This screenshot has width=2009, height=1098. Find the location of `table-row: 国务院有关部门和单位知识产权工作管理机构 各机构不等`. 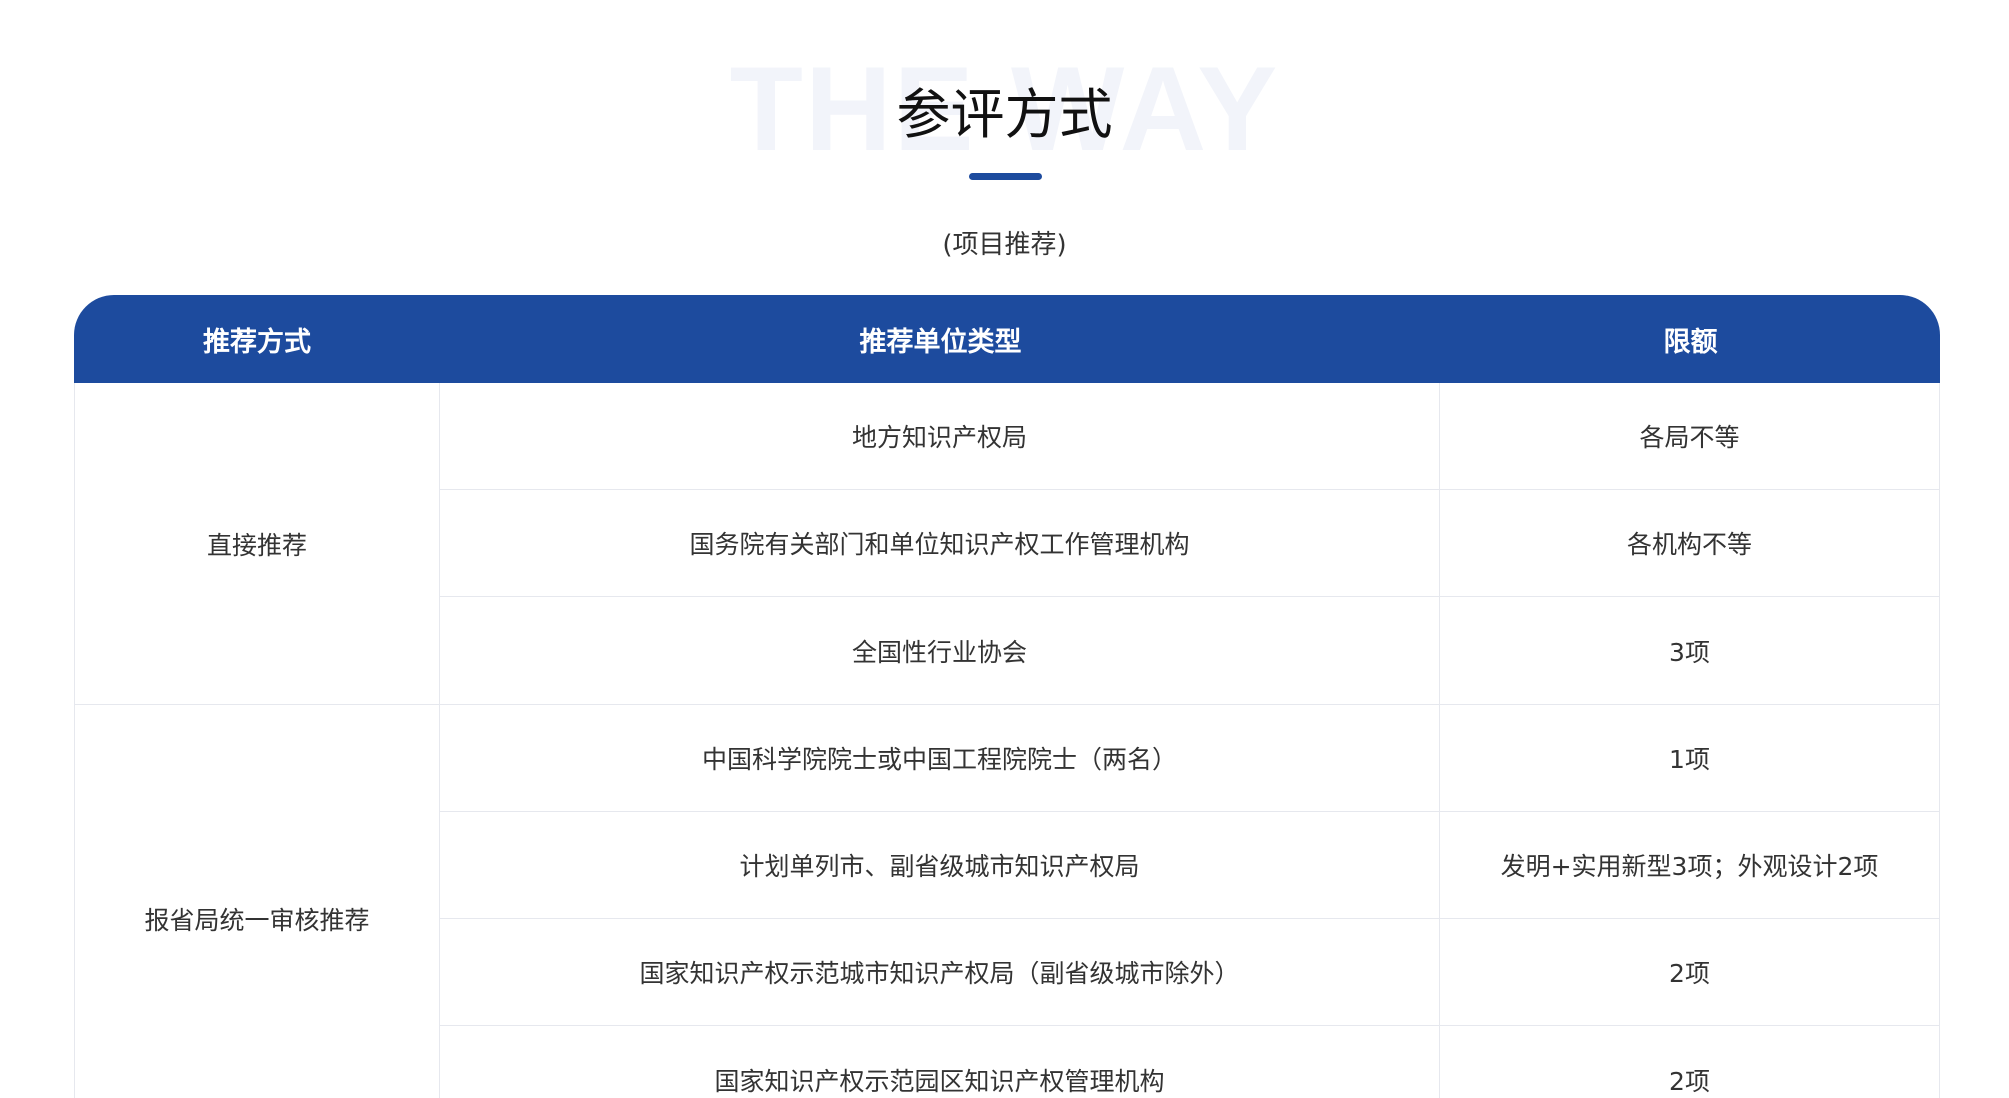

table-row: 国务院有关部门和单位知识产权工作管理机构 各机构不等 is located at coordinates (1189, 543).